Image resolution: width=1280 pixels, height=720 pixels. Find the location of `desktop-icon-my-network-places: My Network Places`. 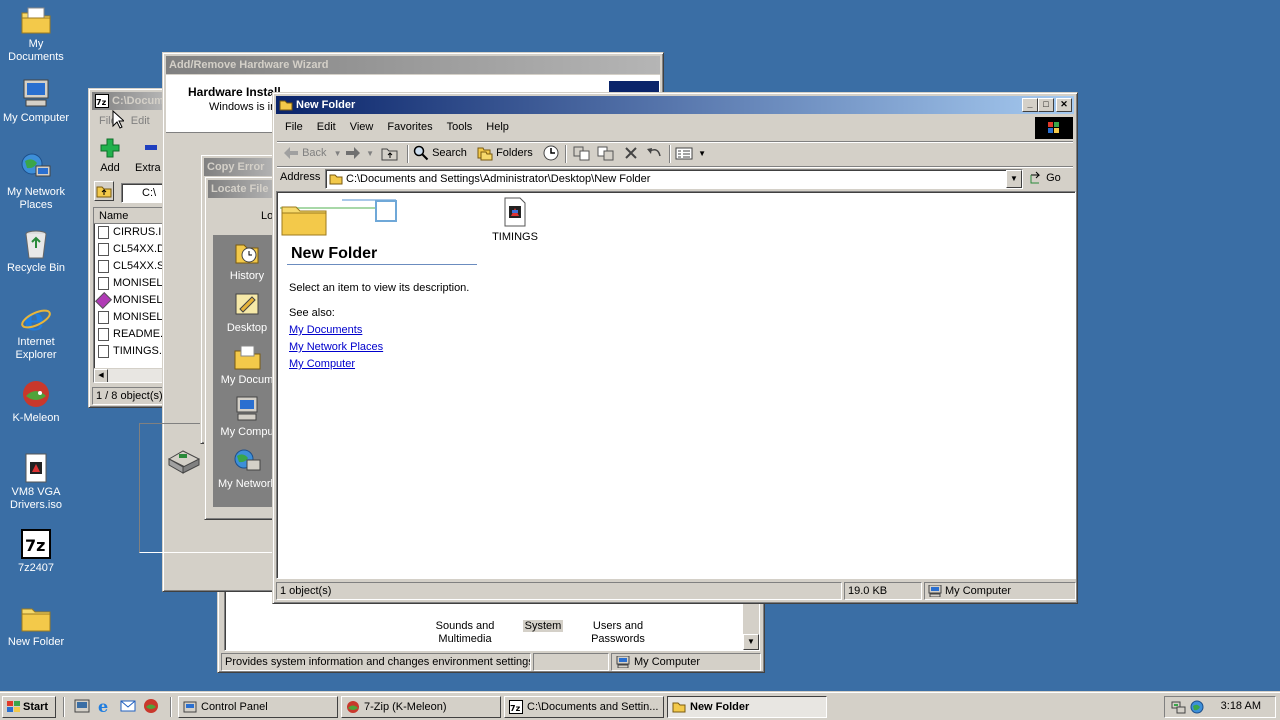

desktop-icon-my-network-places: My Network Places is located at coordinates (36, 182).